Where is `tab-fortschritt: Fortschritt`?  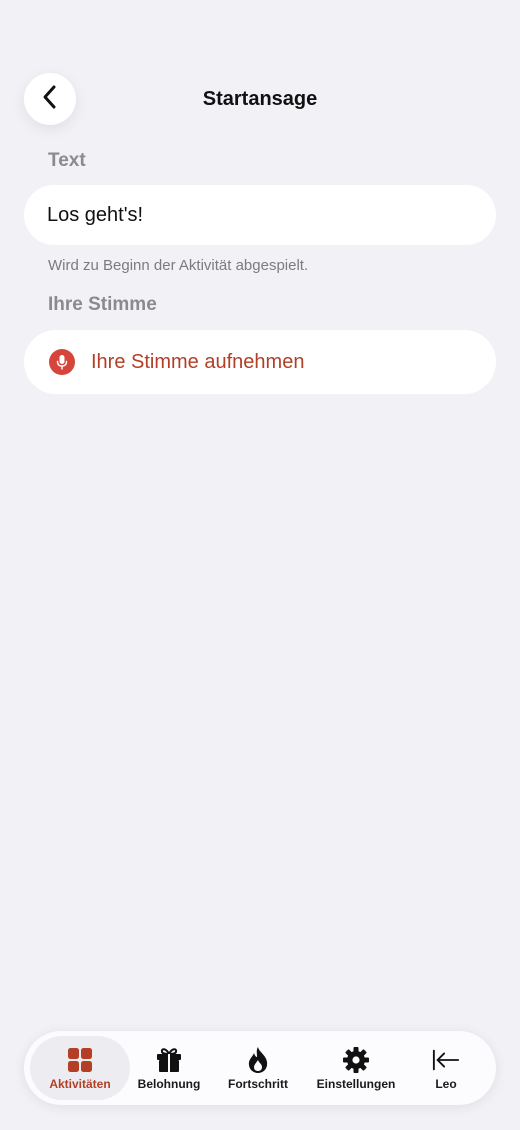 tab-fortschritt: Fortschritt is located at coordinates (258, 1068).